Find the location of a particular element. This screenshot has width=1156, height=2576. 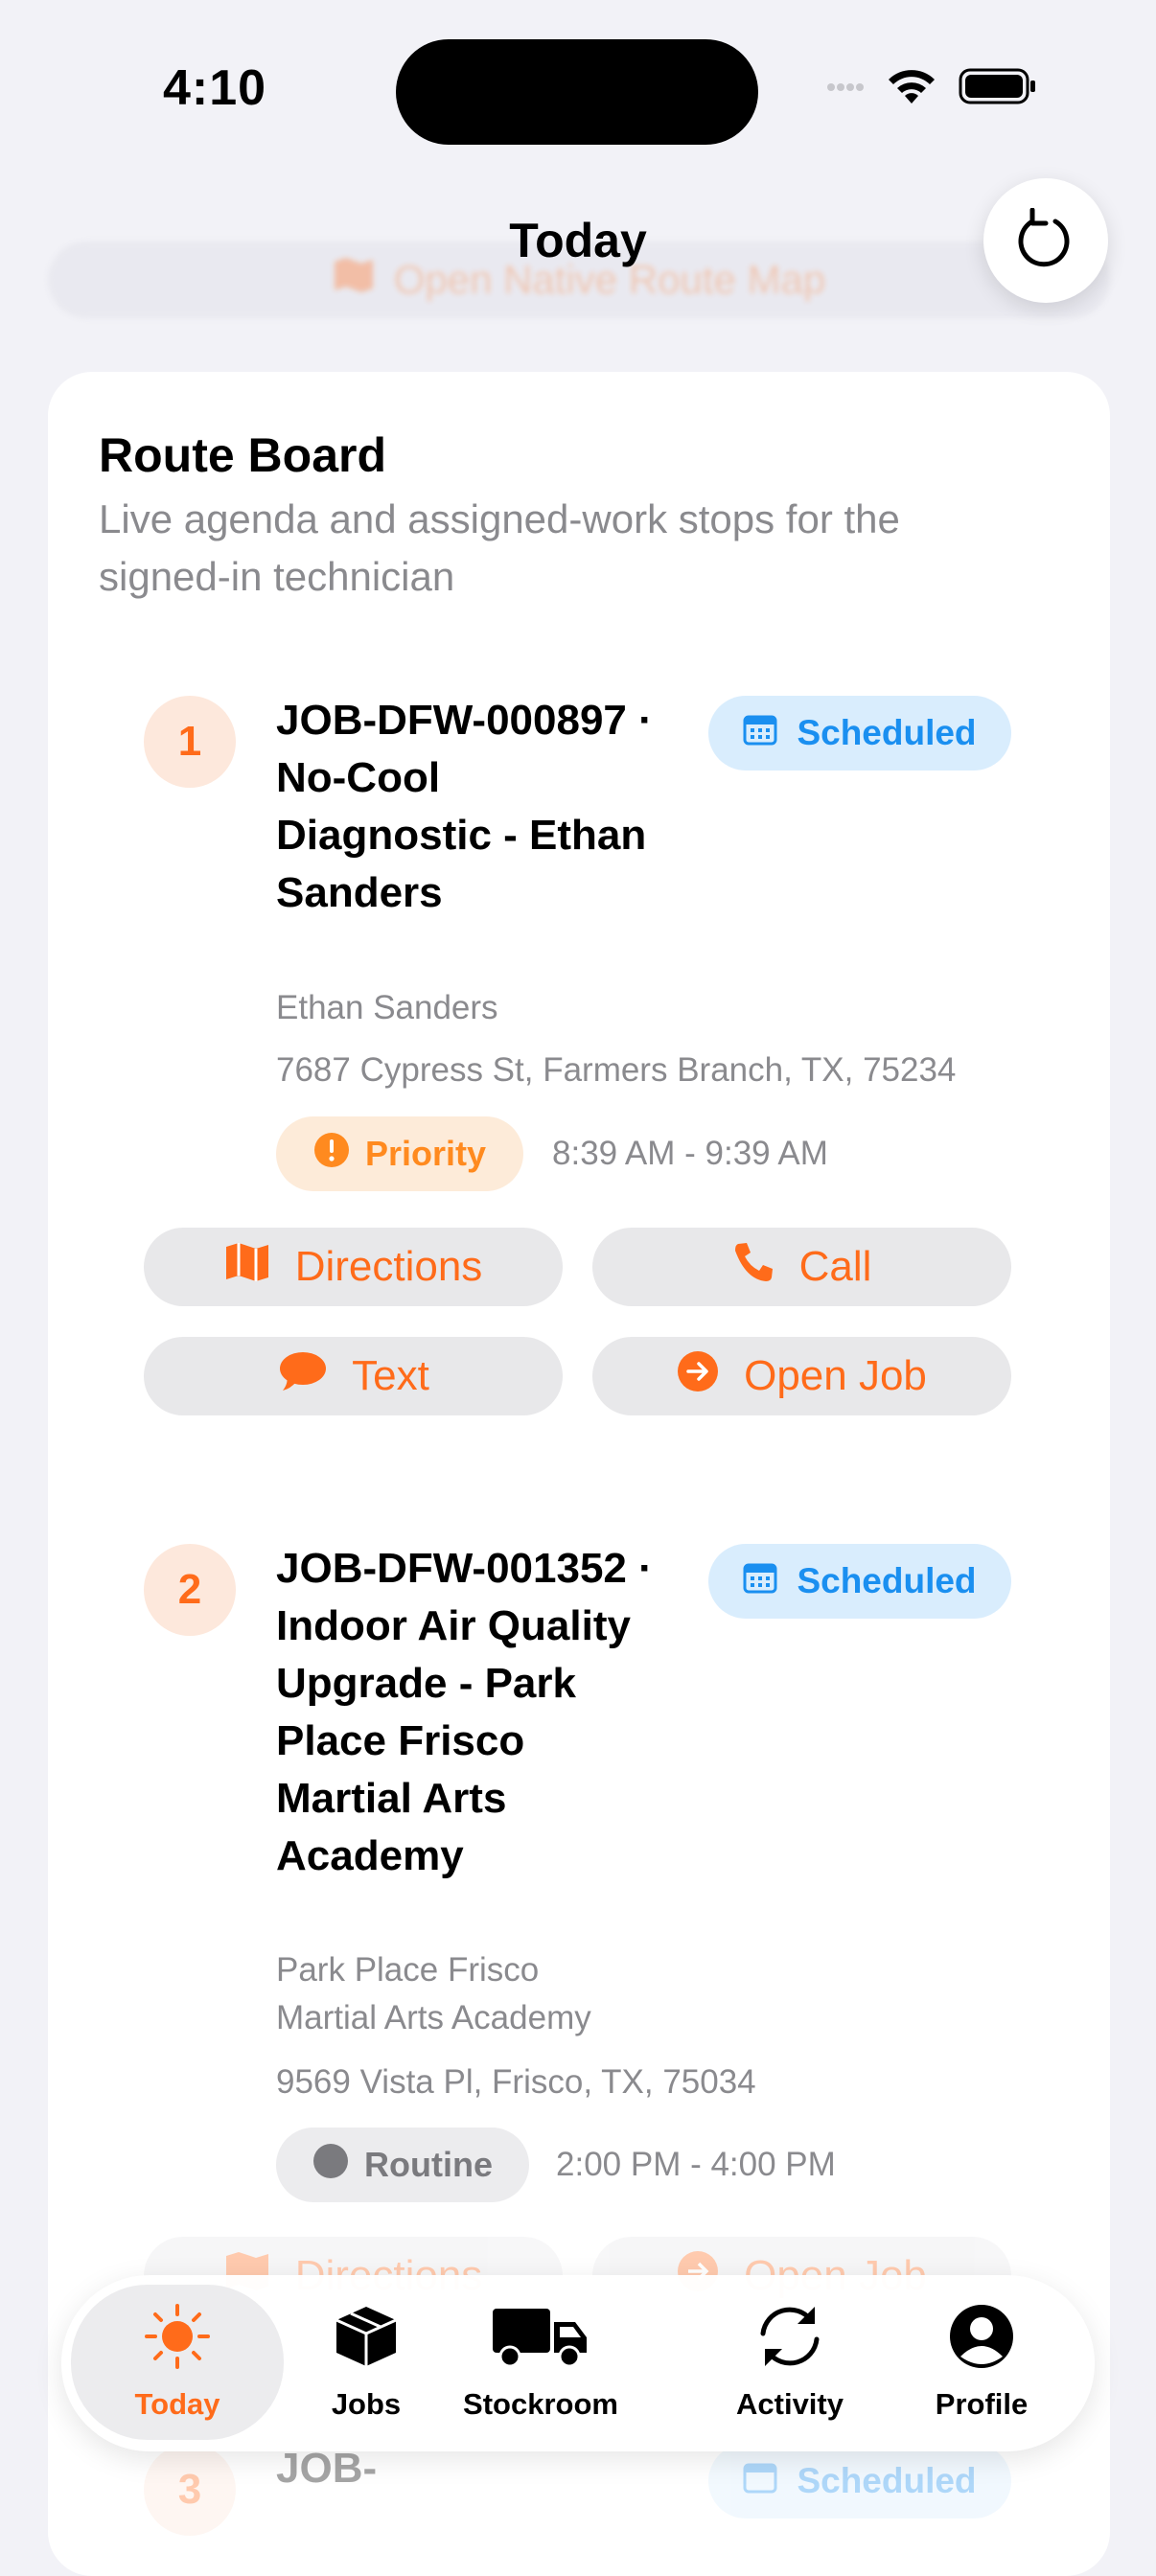

status-indicators is located at coordinates (931, 88).